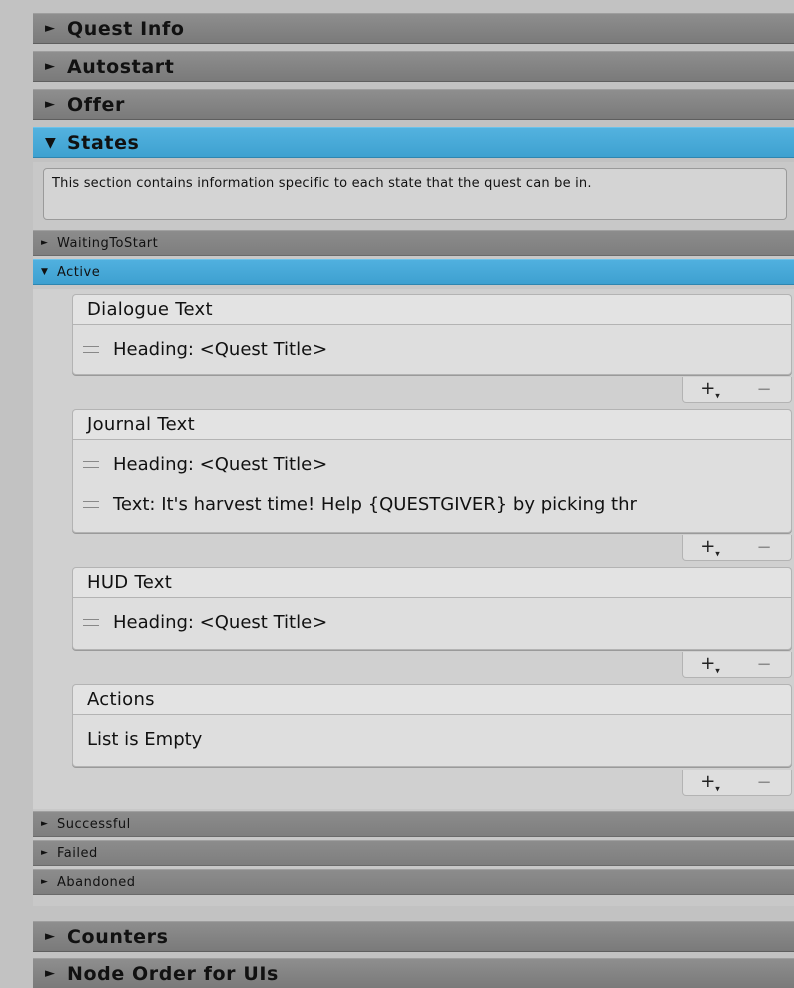  I want to click on substate-label: Active, so click(79, 272).